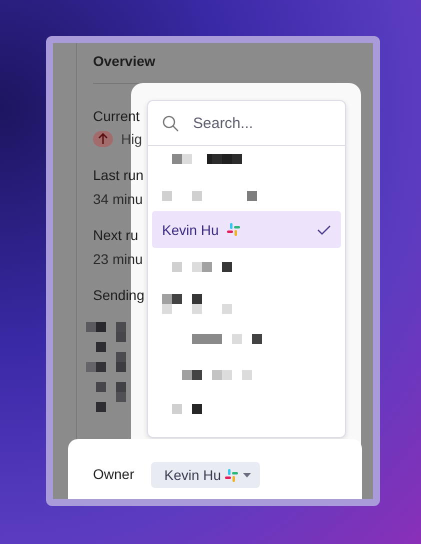 The image size is (421, 544). I want to click on field-label: Last run, so click(119, 175).